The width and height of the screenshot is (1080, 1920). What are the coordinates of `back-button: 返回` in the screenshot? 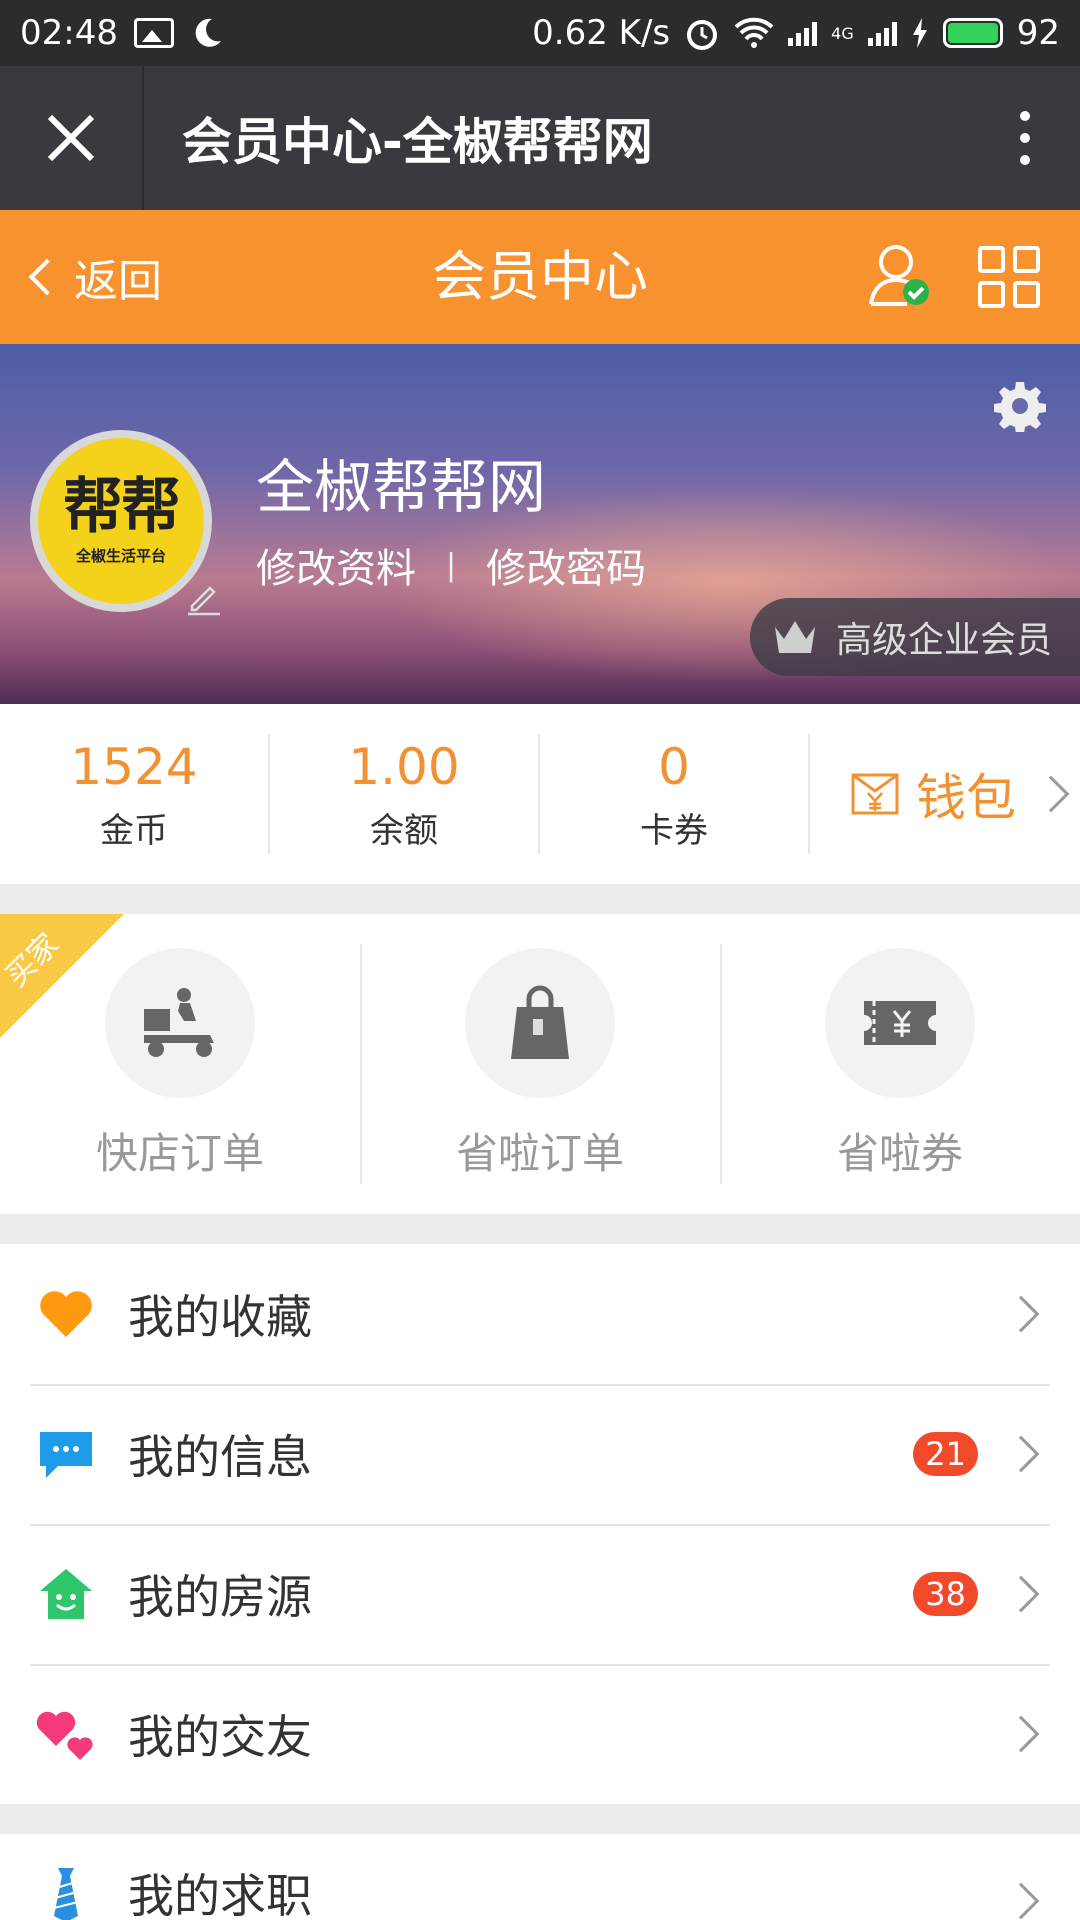 It's located at (91, 277).